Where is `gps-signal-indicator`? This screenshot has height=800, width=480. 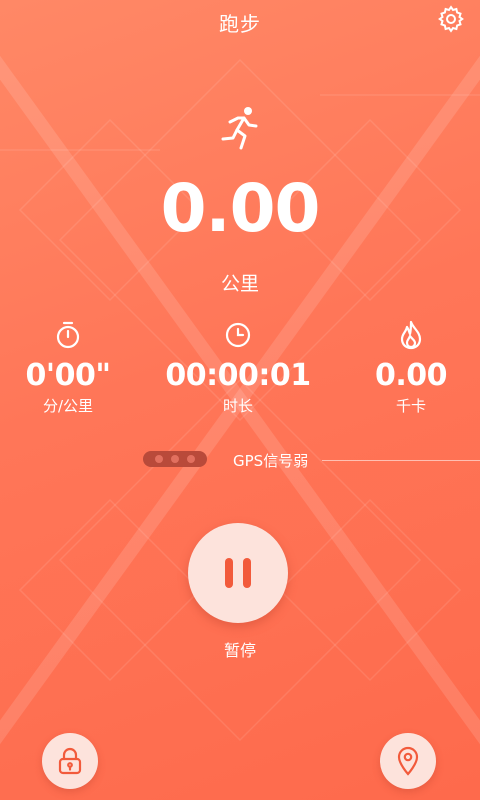
gps-signal-indicator is located at coordinates (175, 459).